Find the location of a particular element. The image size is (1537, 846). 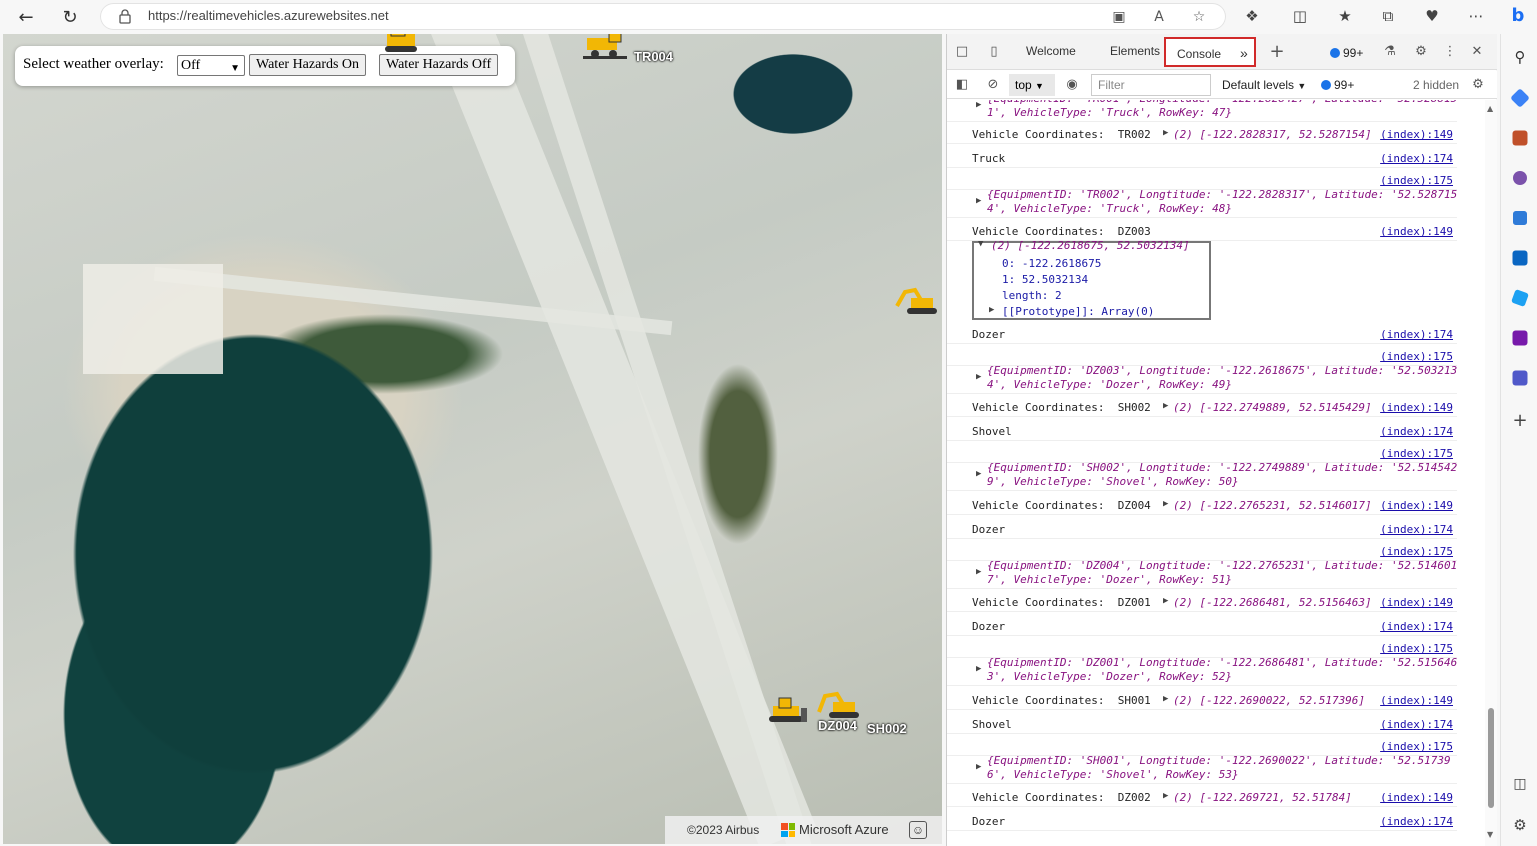

console-line: Truck (index):174 is located at coordinates (1202, 160).